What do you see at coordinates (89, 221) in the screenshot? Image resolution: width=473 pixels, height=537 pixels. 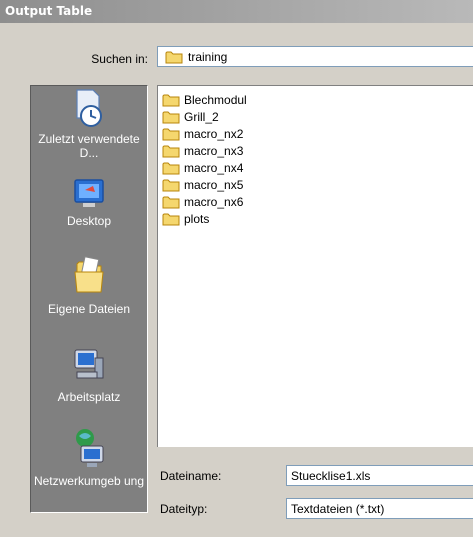 I see `place-label: Desktop` at bounding box center [89, 221].